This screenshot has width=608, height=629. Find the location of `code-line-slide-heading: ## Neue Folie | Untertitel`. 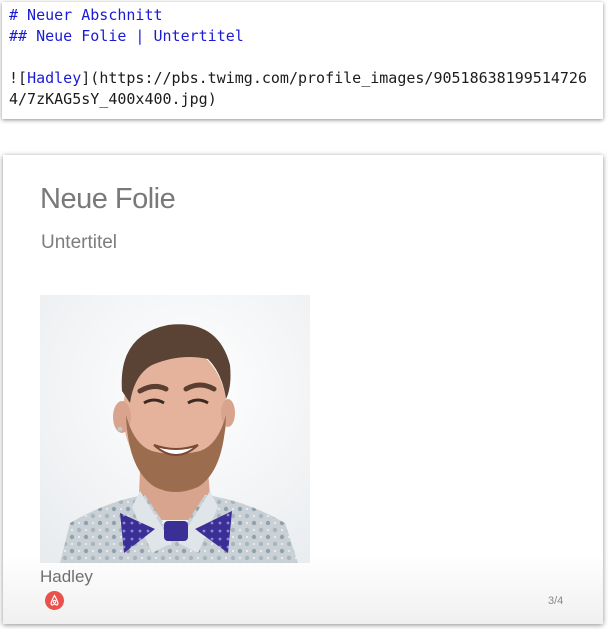

code-line-slide-heading: ## Neue Folie | Untertitel is located at coordinates (126, 36).